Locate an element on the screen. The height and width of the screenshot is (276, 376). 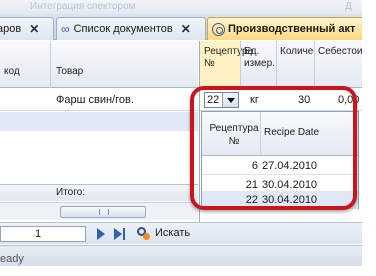
grid-footer: Итого: is located at coordinates (99, 192).